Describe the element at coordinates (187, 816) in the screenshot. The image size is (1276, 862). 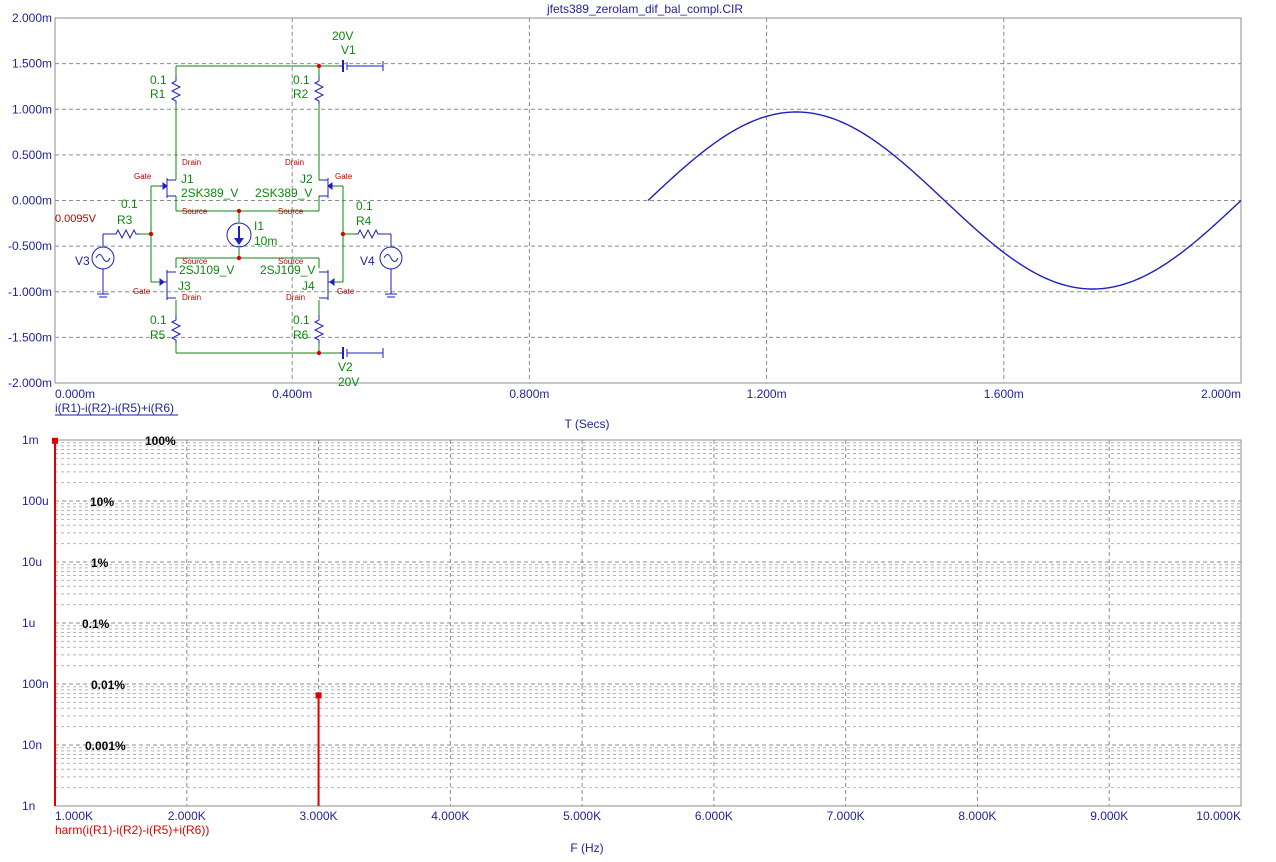
I see `harm-x-tick-label: 2.000K` at that location.